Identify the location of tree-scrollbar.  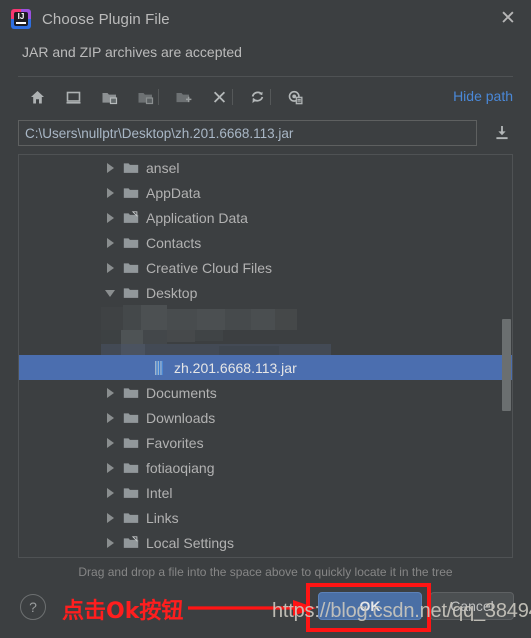
(506, 356).